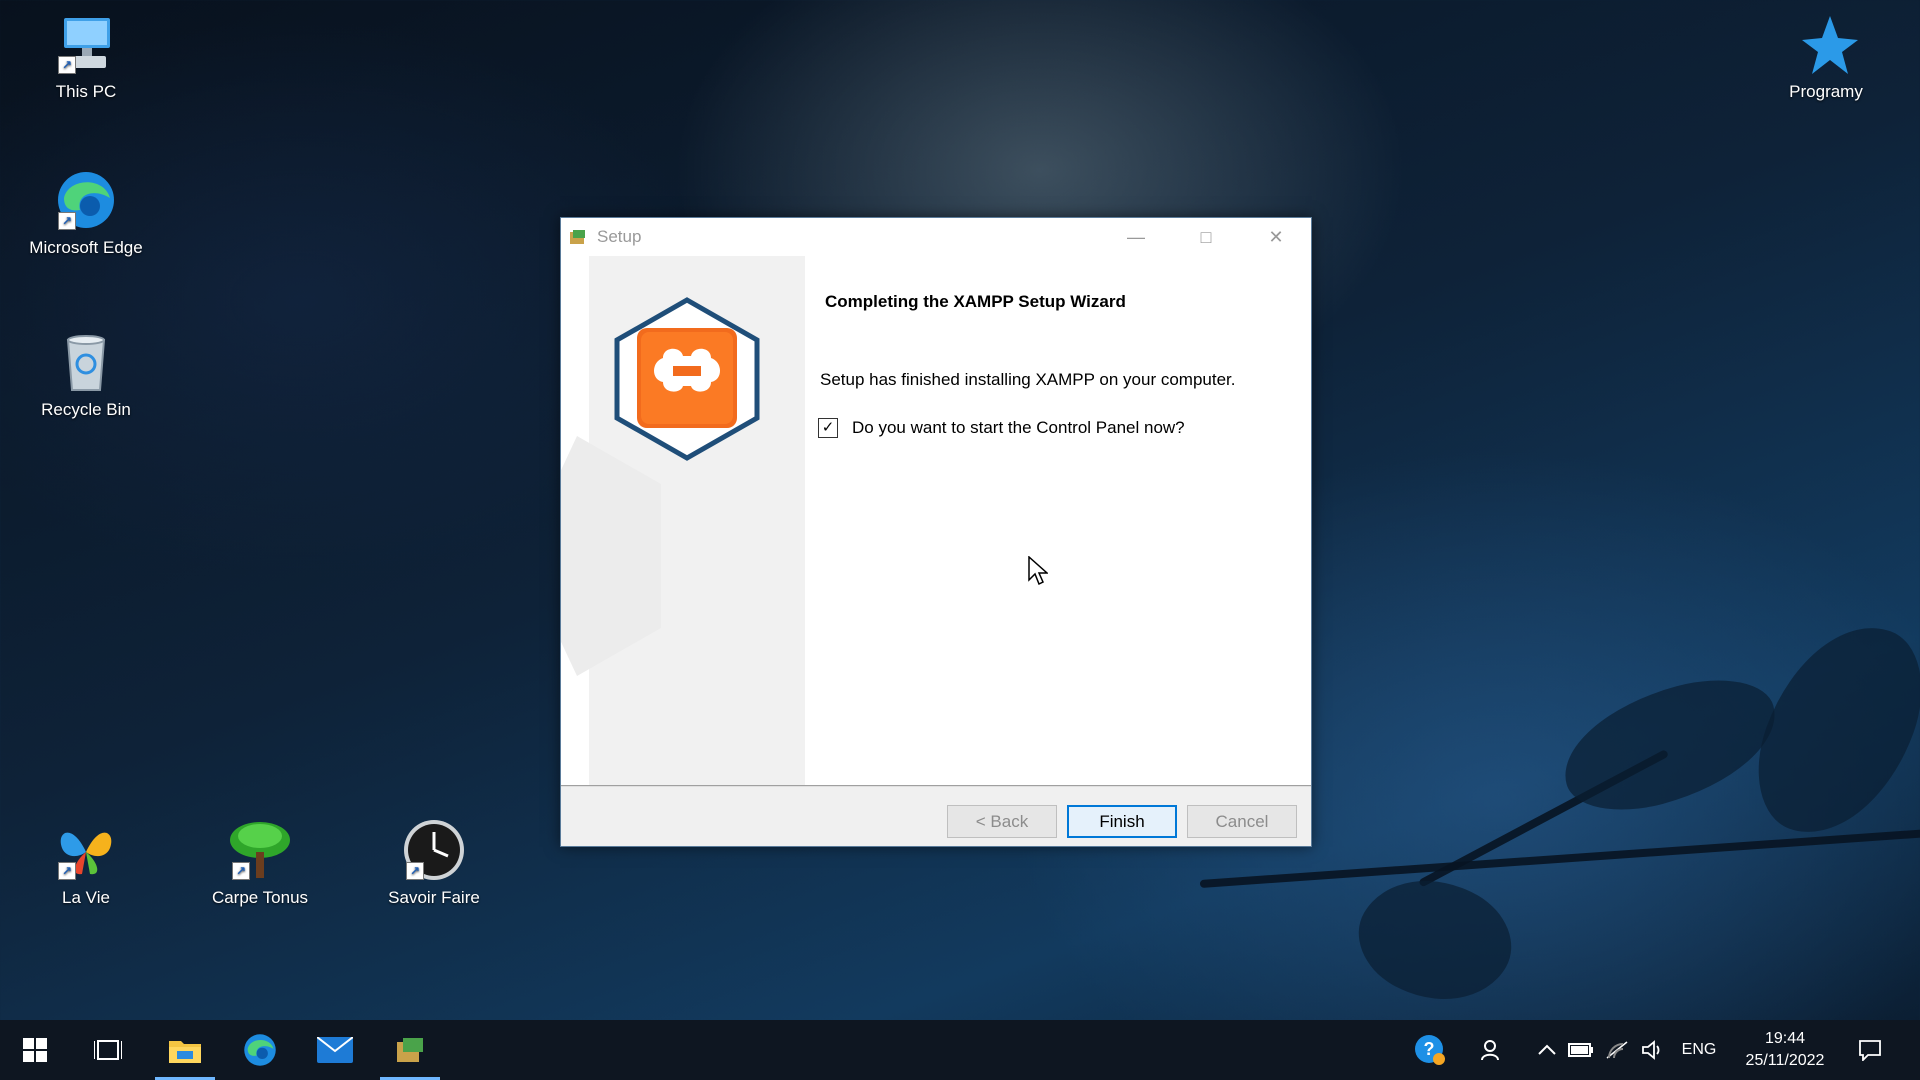 The image size is (1920, 1080). I want to click on mail-icon, so click(335, 1050).